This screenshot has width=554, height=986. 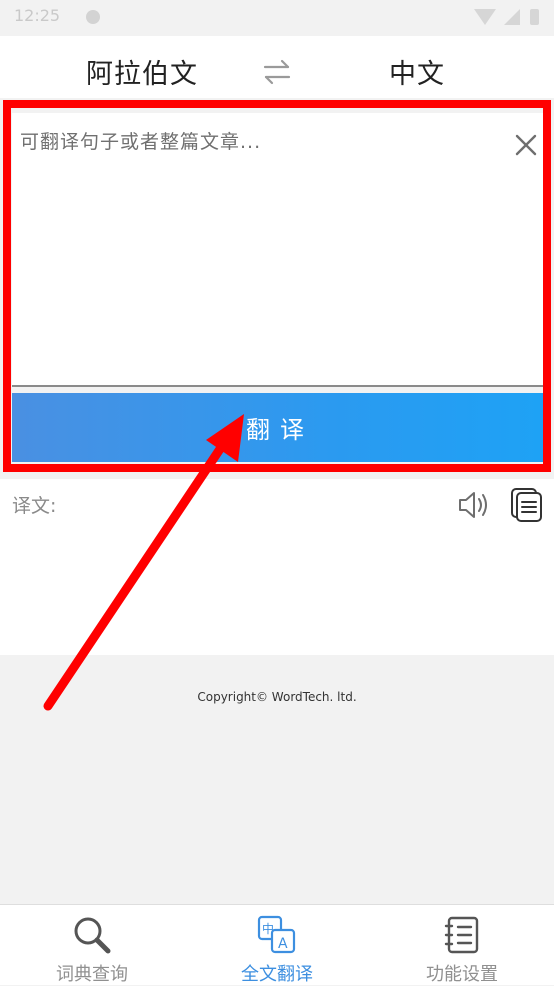 I want to click on nav-full-text-translation: 中 A 全文翻译, so click(x=277, y=945).